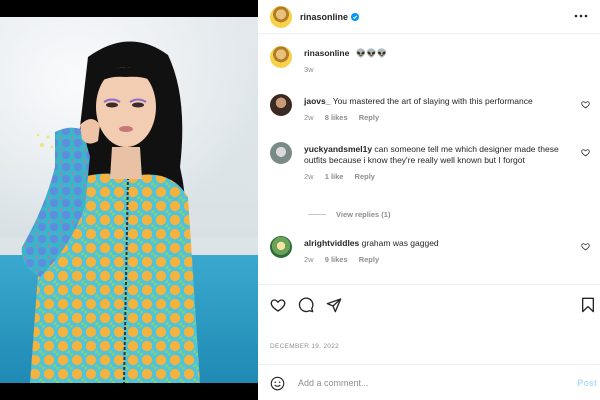 The image size is (600, 400). Describe the element at coordinates (588, 305) in the screenshot. I see `bookmark-icon` at that location.